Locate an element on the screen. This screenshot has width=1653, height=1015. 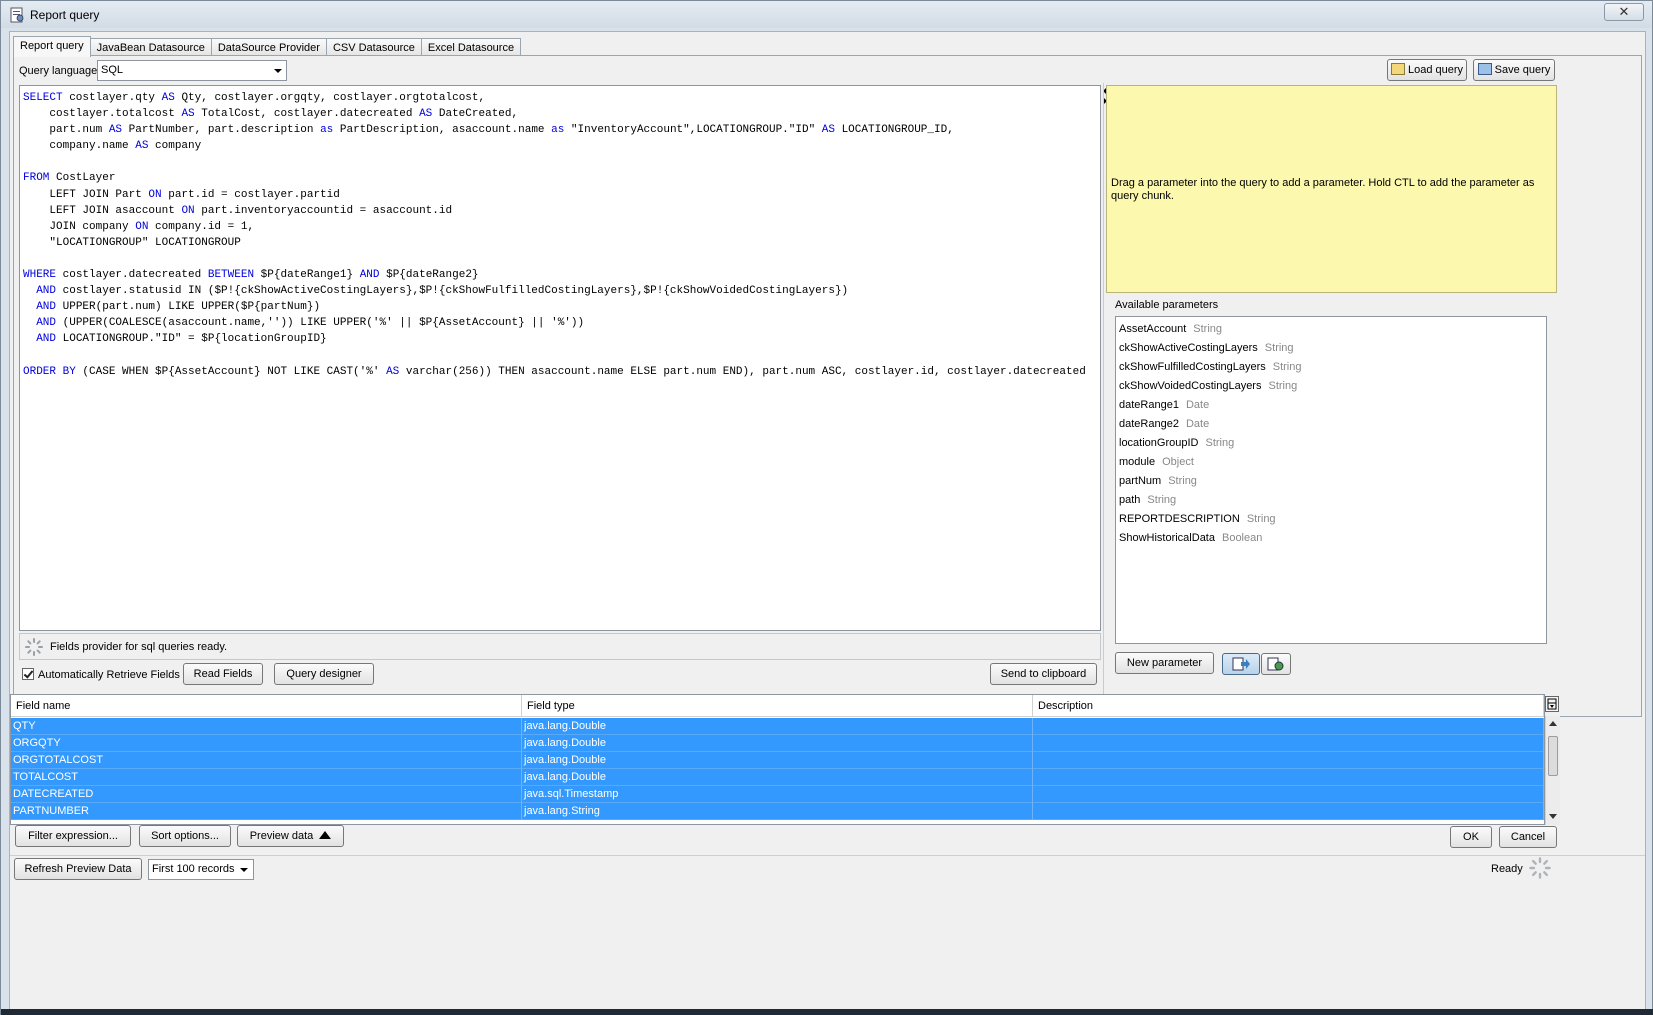
field-type-cell: java.sql.Timestamp is located at coordinates (777, 794).